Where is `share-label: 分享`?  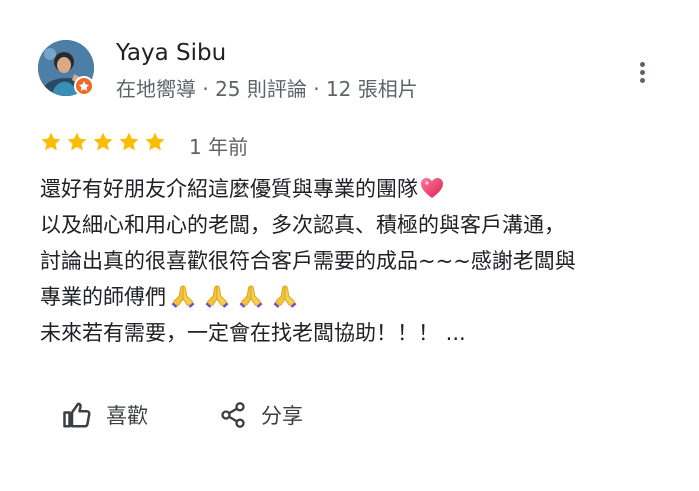
share-label: 分享 is located at coordinates (282, 416).